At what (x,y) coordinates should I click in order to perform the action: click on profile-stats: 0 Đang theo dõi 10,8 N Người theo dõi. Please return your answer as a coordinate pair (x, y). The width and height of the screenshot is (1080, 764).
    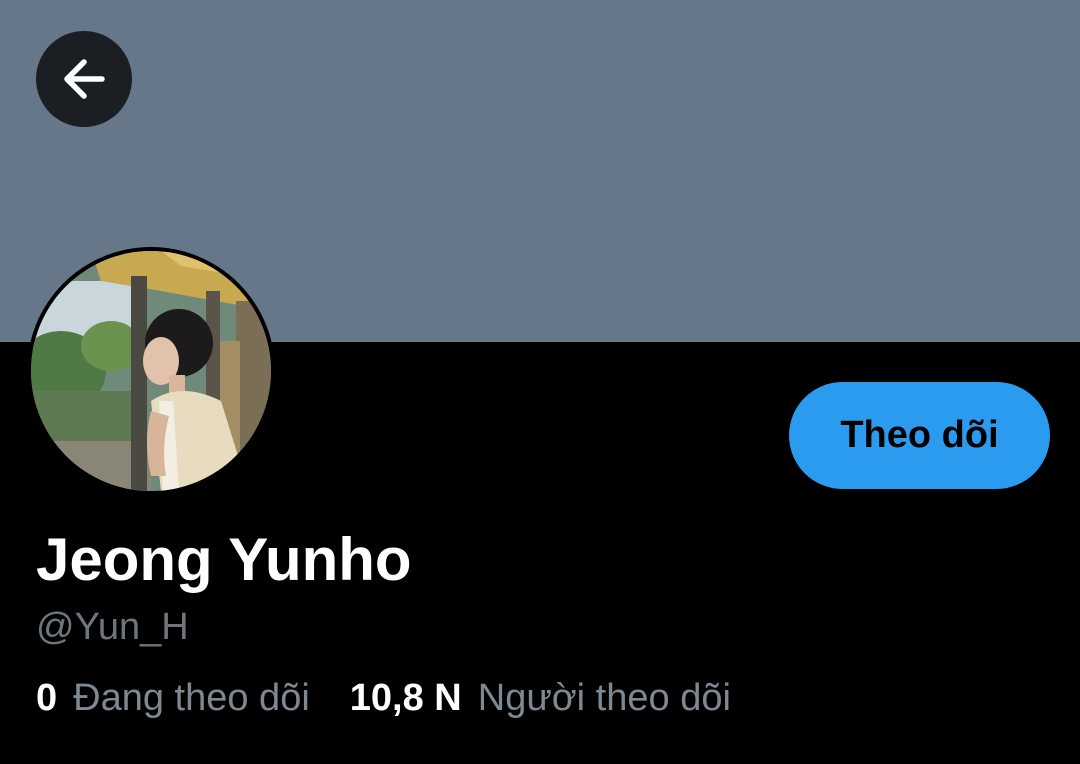
    Looking at the image, I should click on (383, 698).